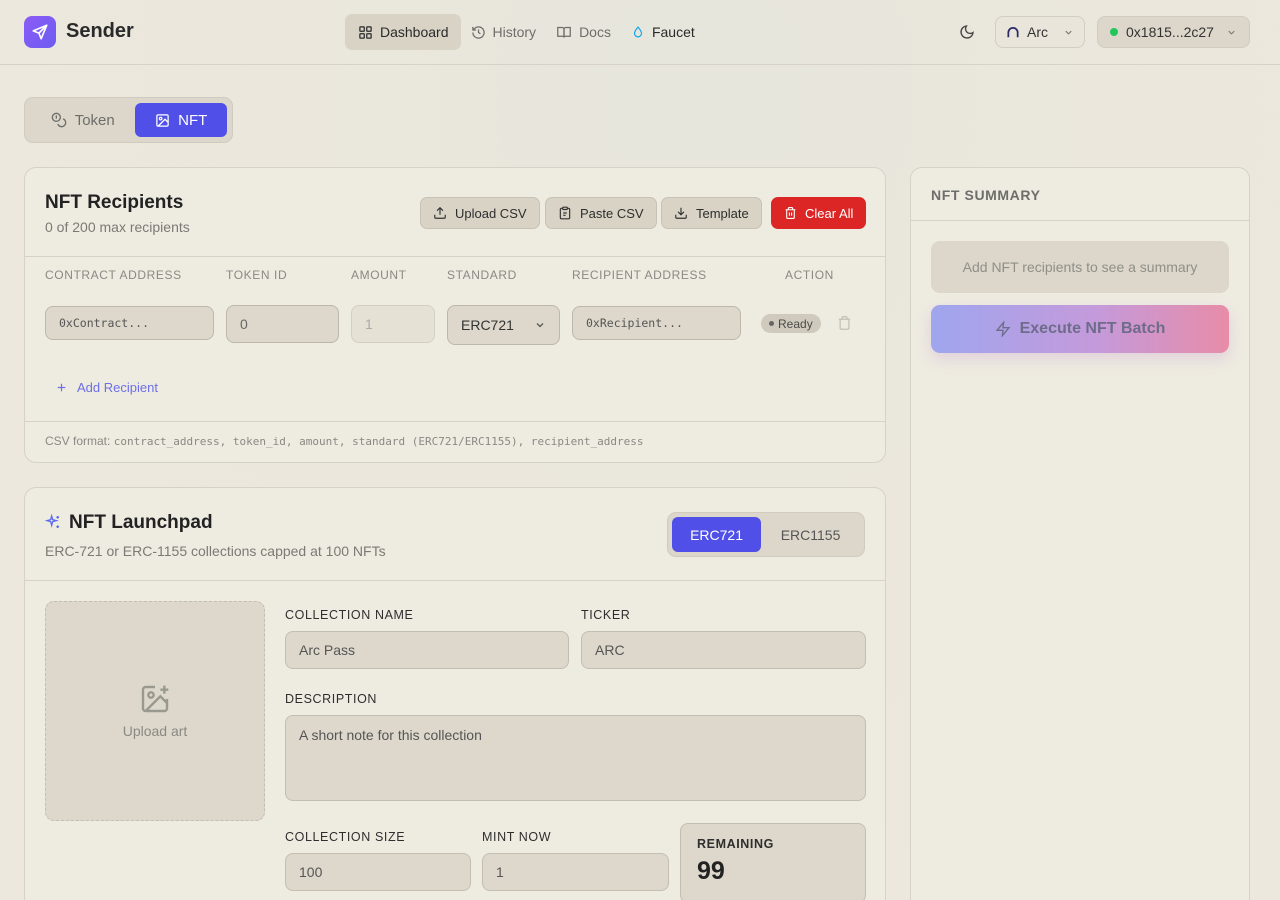 The height and width of the screenshot is (900, 1280). I want to click on column-header-recipient: RECIPIENT ADDRESS, so click(639, 275).